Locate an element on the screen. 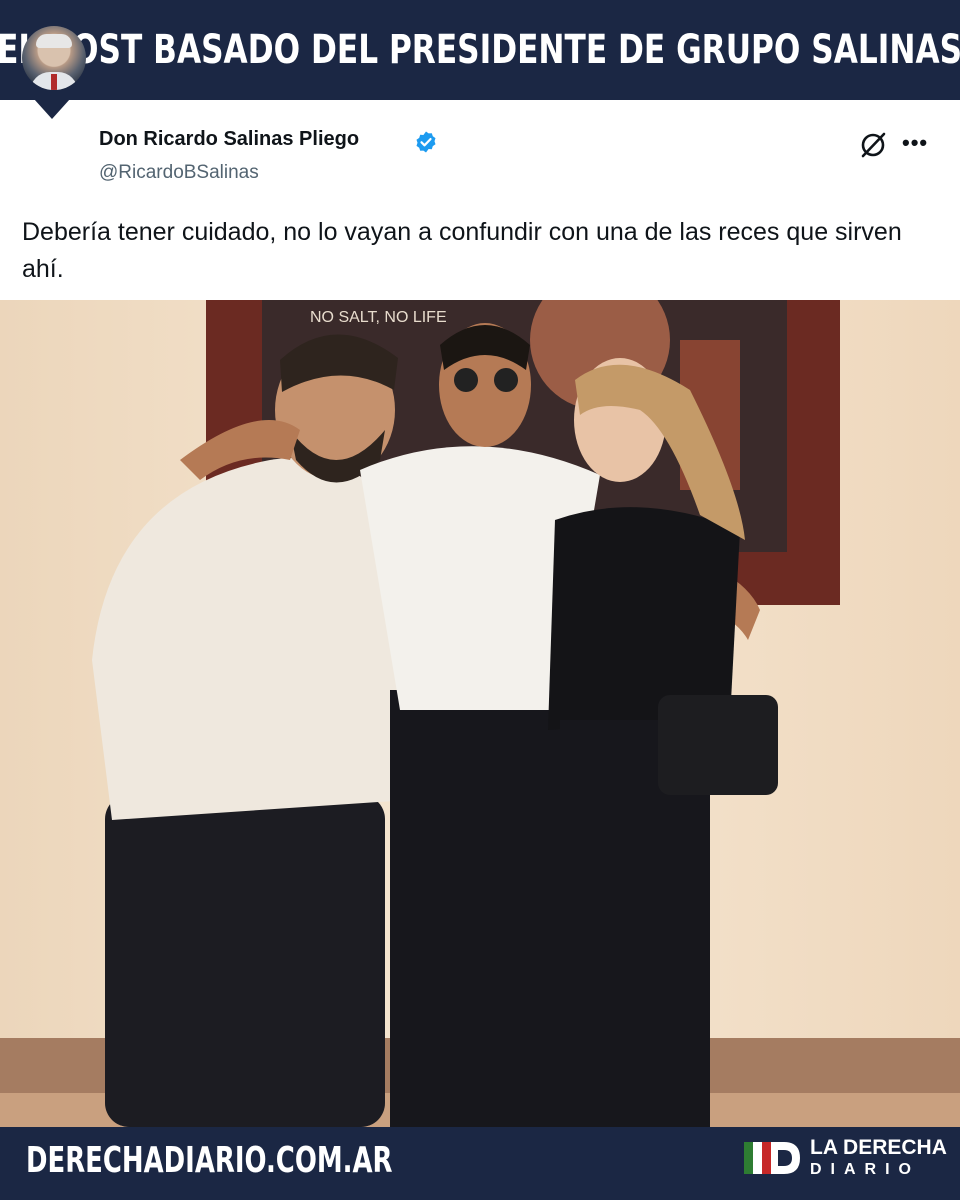 The height and width of the screenshot is (1200, 960). verified-badge-icon is located at coordinates (426, 142).